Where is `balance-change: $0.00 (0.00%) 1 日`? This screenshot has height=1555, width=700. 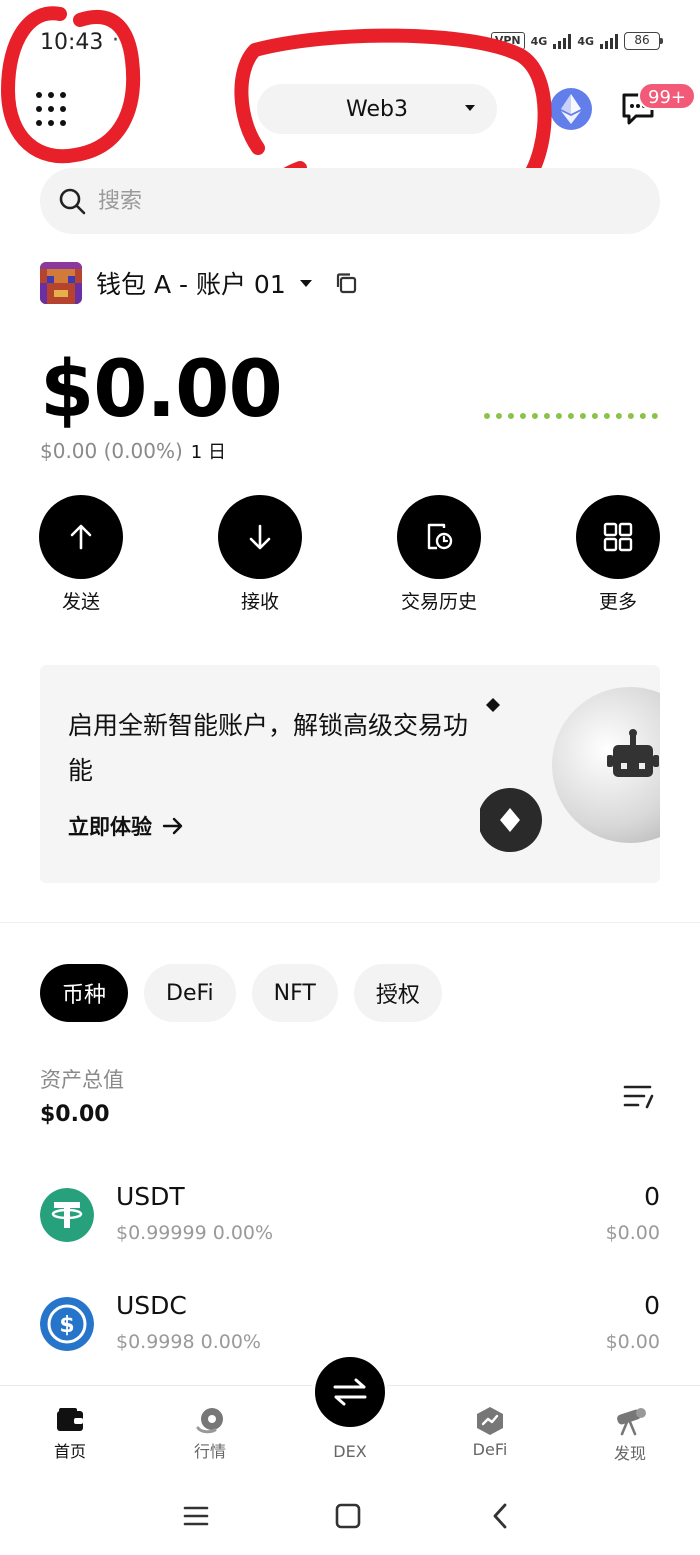 balance-change: $0.00 (0.00%) 1 日 is located at coordinates (133, 451).